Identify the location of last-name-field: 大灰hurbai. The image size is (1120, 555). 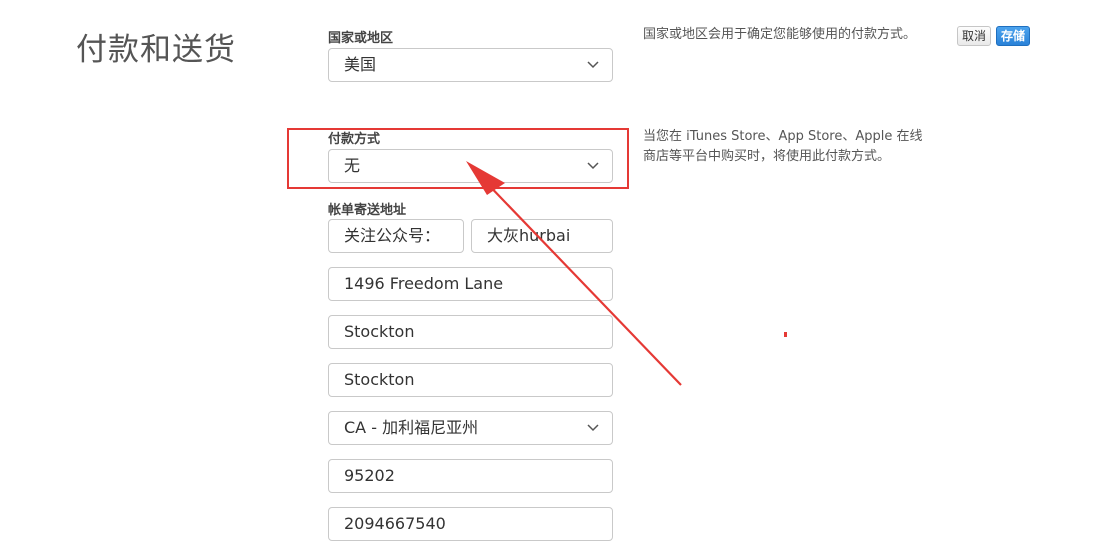
(542, 236).